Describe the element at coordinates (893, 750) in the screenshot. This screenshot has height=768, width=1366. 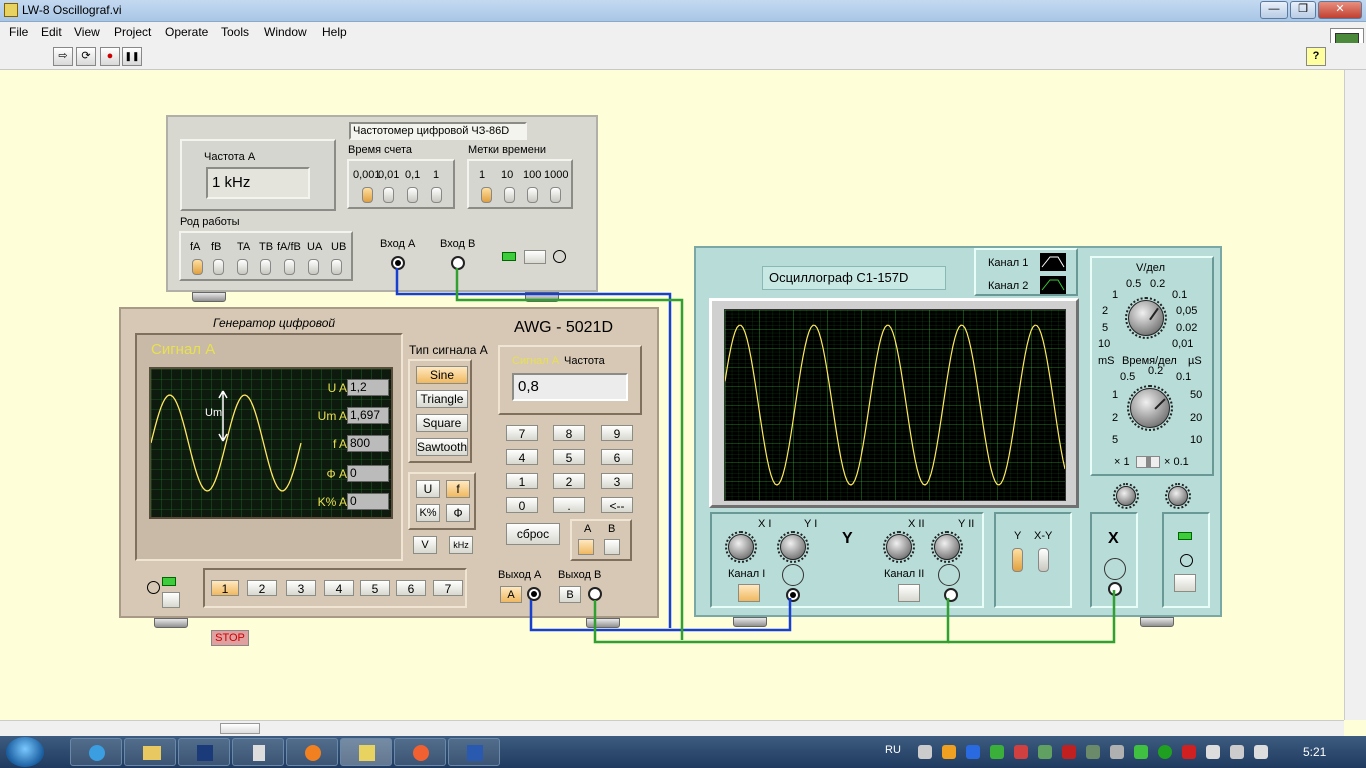
I see `language-indicator: RU` at that location.